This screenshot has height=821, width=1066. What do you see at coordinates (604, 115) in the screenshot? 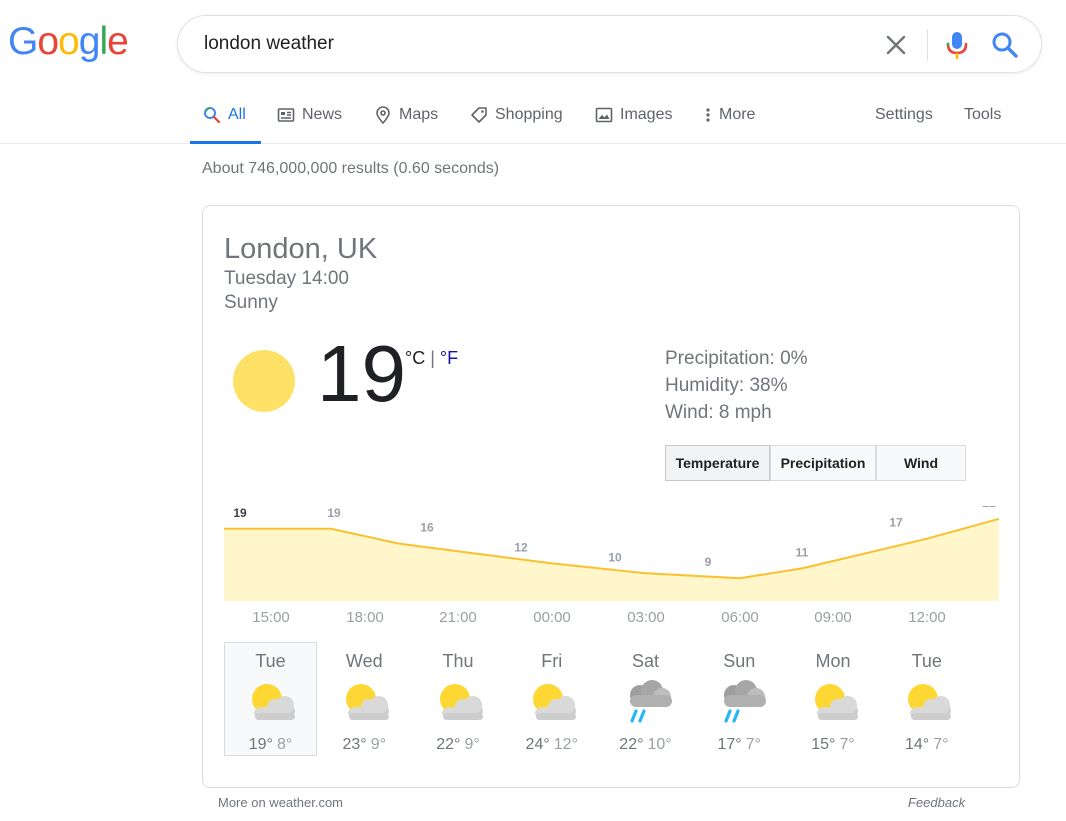
I see `image-icon` at bounding box center [604, 115].